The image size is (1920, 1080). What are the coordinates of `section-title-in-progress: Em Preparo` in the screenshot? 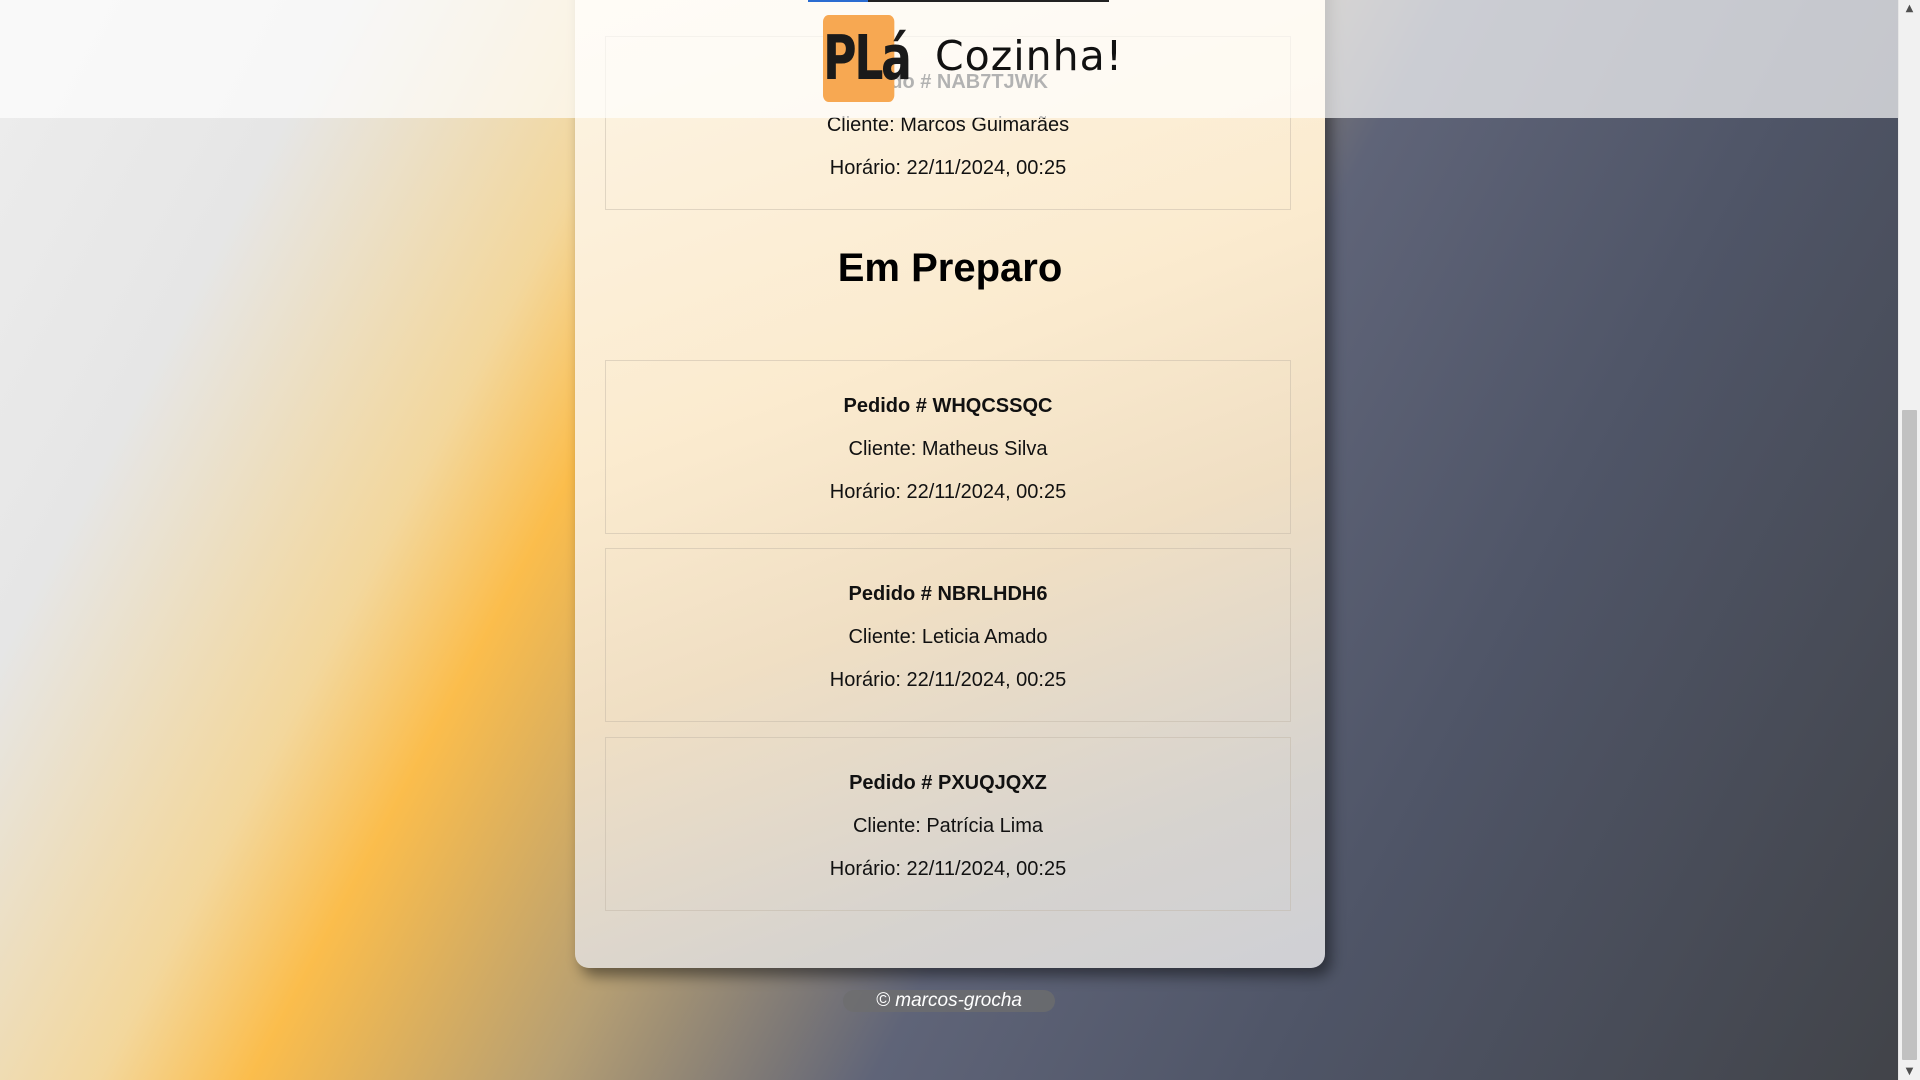 It's located at (950, 268).